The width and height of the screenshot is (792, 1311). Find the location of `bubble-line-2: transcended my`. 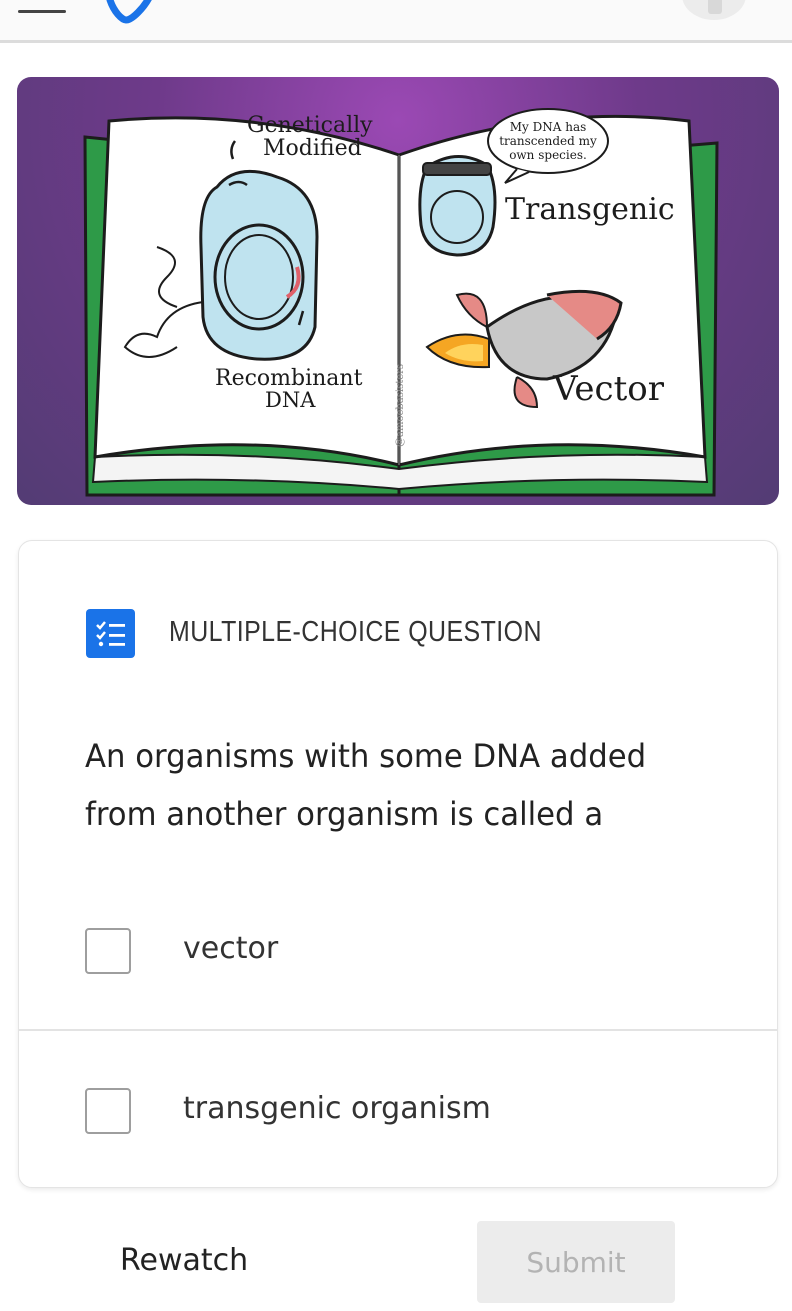

bubble-line-2: transcended my is located at coordinates (548, 141).